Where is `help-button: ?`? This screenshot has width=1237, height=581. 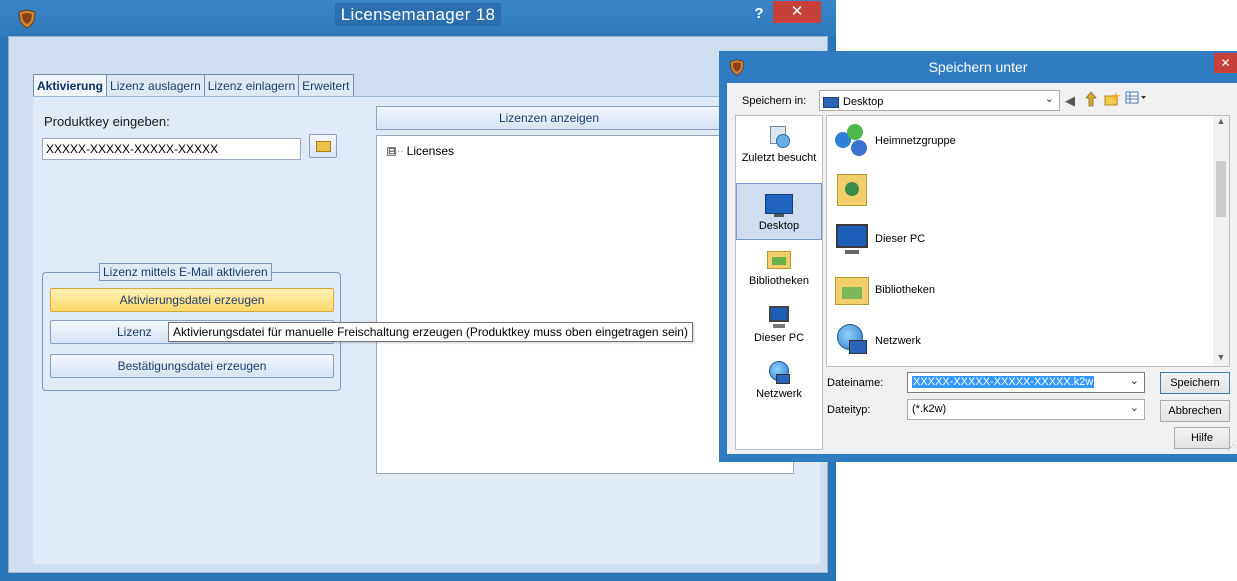 help-button: ? is located at coordinates (759, 14).